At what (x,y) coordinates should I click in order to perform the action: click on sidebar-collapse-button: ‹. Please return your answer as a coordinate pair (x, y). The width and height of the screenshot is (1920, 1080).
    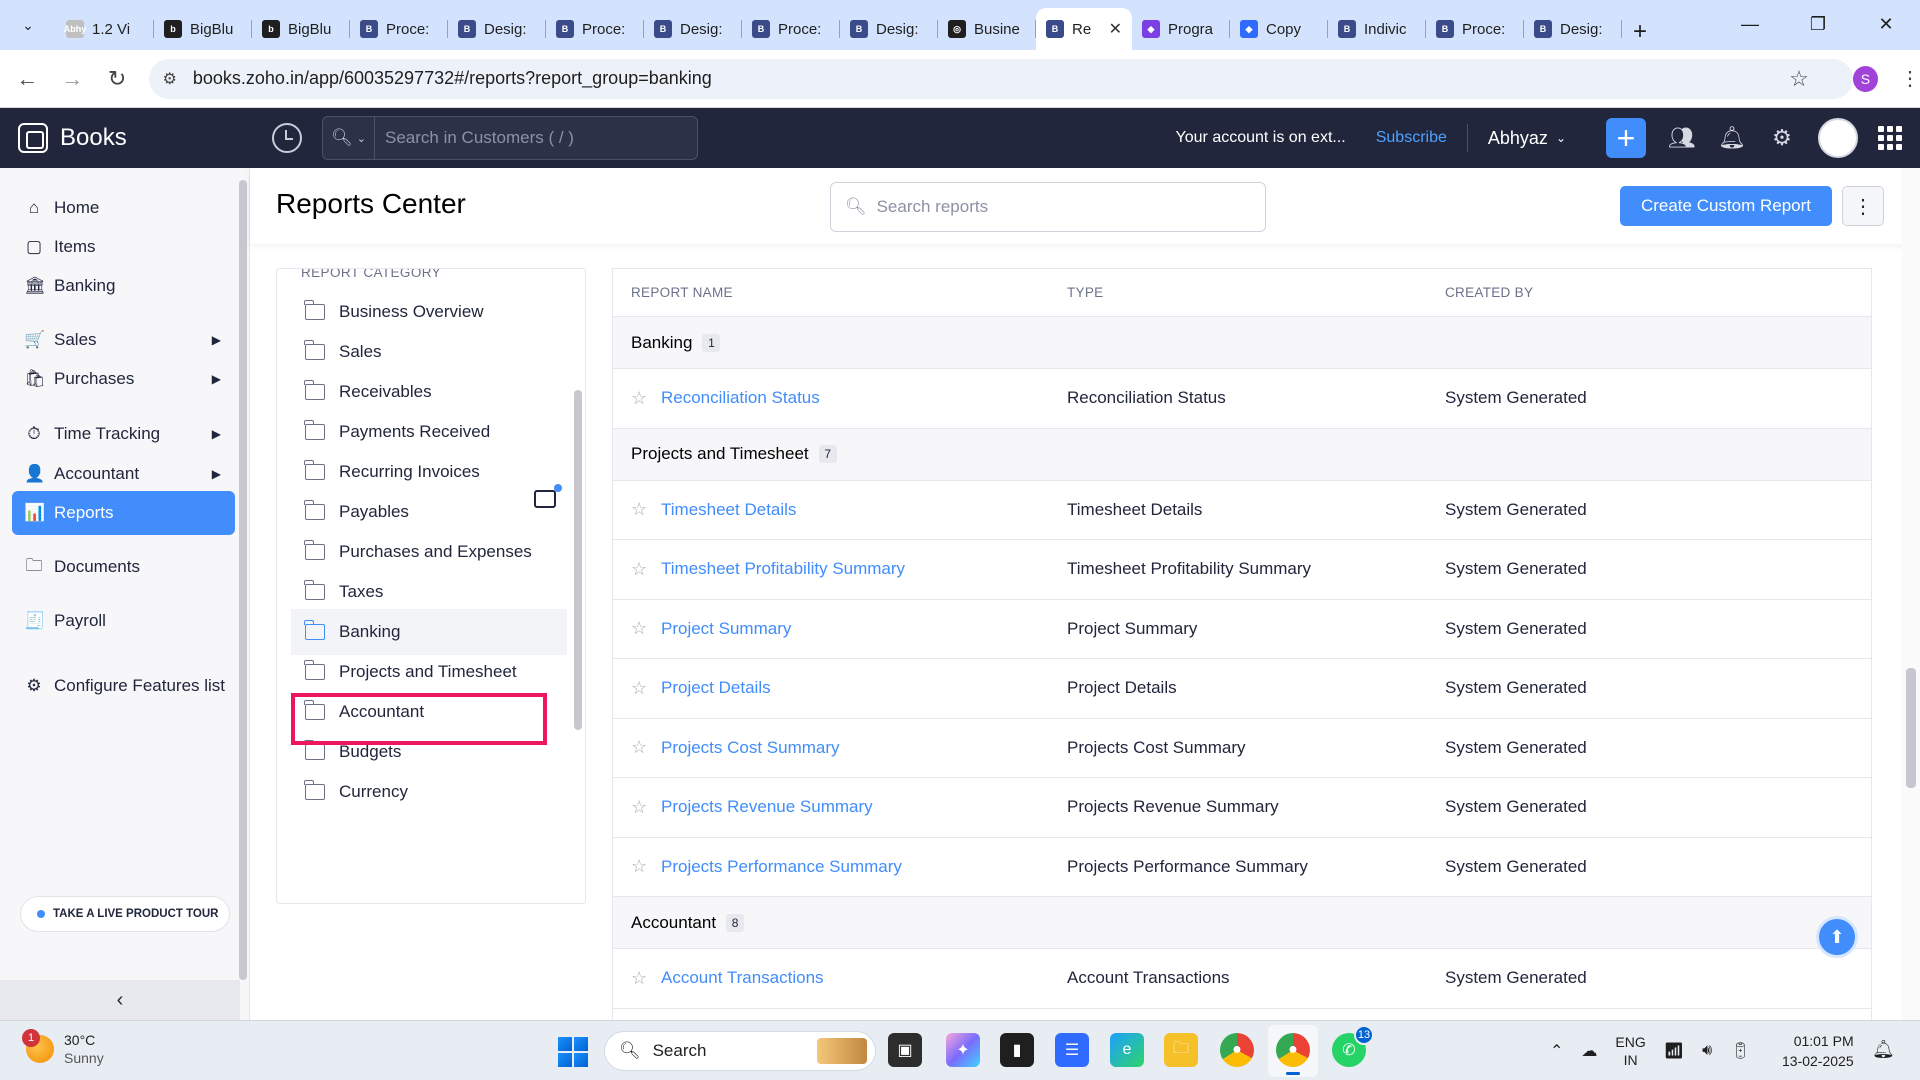
    Looking at the image, I should click on (120, 1000).